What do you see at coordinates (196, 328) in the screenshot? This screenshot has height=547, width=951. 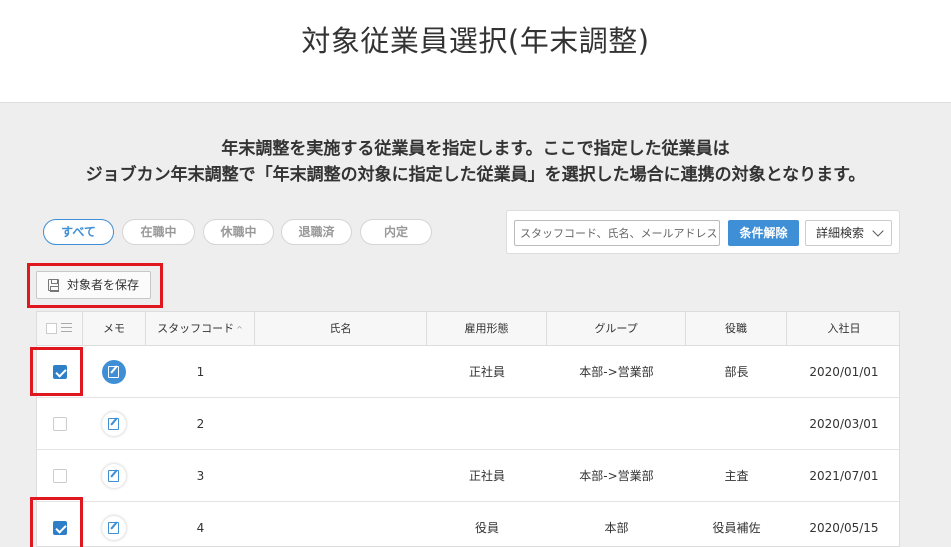 I see `header-staff-code-label: スタッフコード` at bounding box center [196, 328].